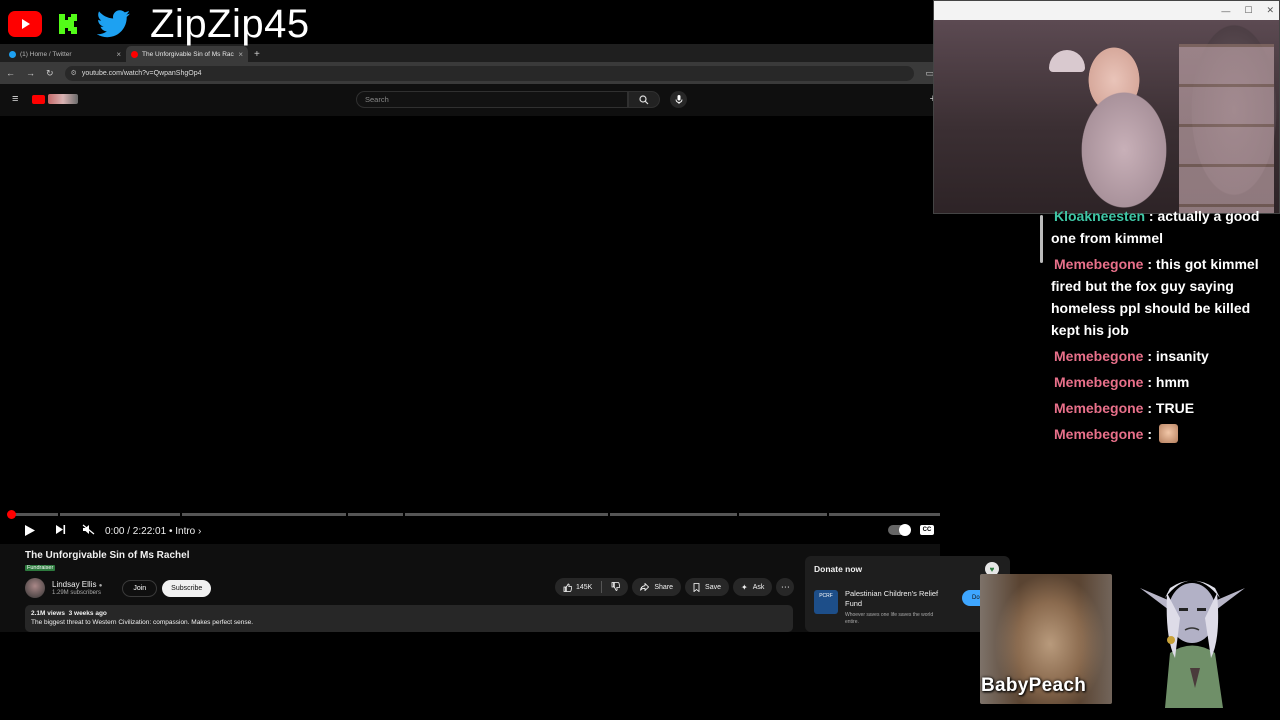 The image size is (1280, 720). What do you see at coordinates (1175, 408) in the screenshot?
I see `chat-text: TRUE` at bounding box center [1175, 408].